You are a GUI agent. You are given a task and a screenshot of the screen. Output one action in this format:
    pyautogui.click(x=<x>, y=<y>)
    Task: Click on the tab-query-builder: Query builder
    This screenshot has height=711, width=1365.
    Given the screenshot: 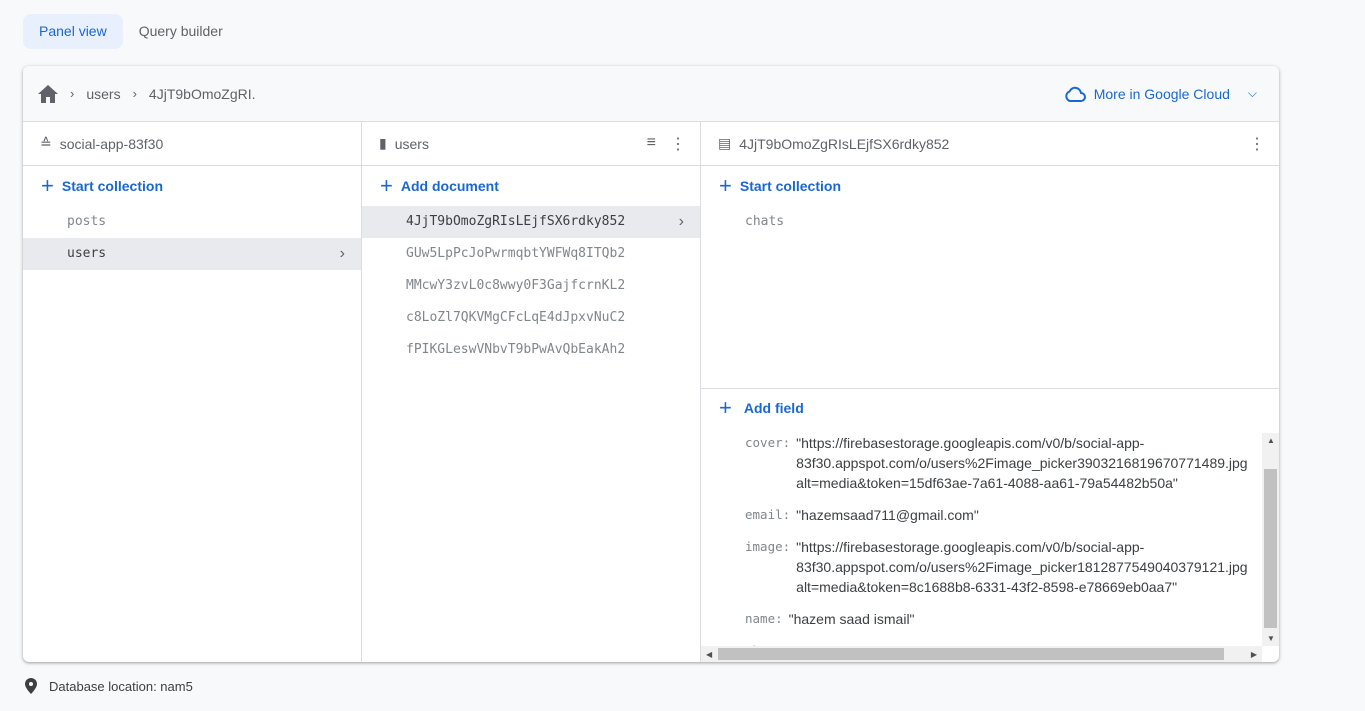 What is the action you would take?
    pyautogui.click(x=181, y=31)
    